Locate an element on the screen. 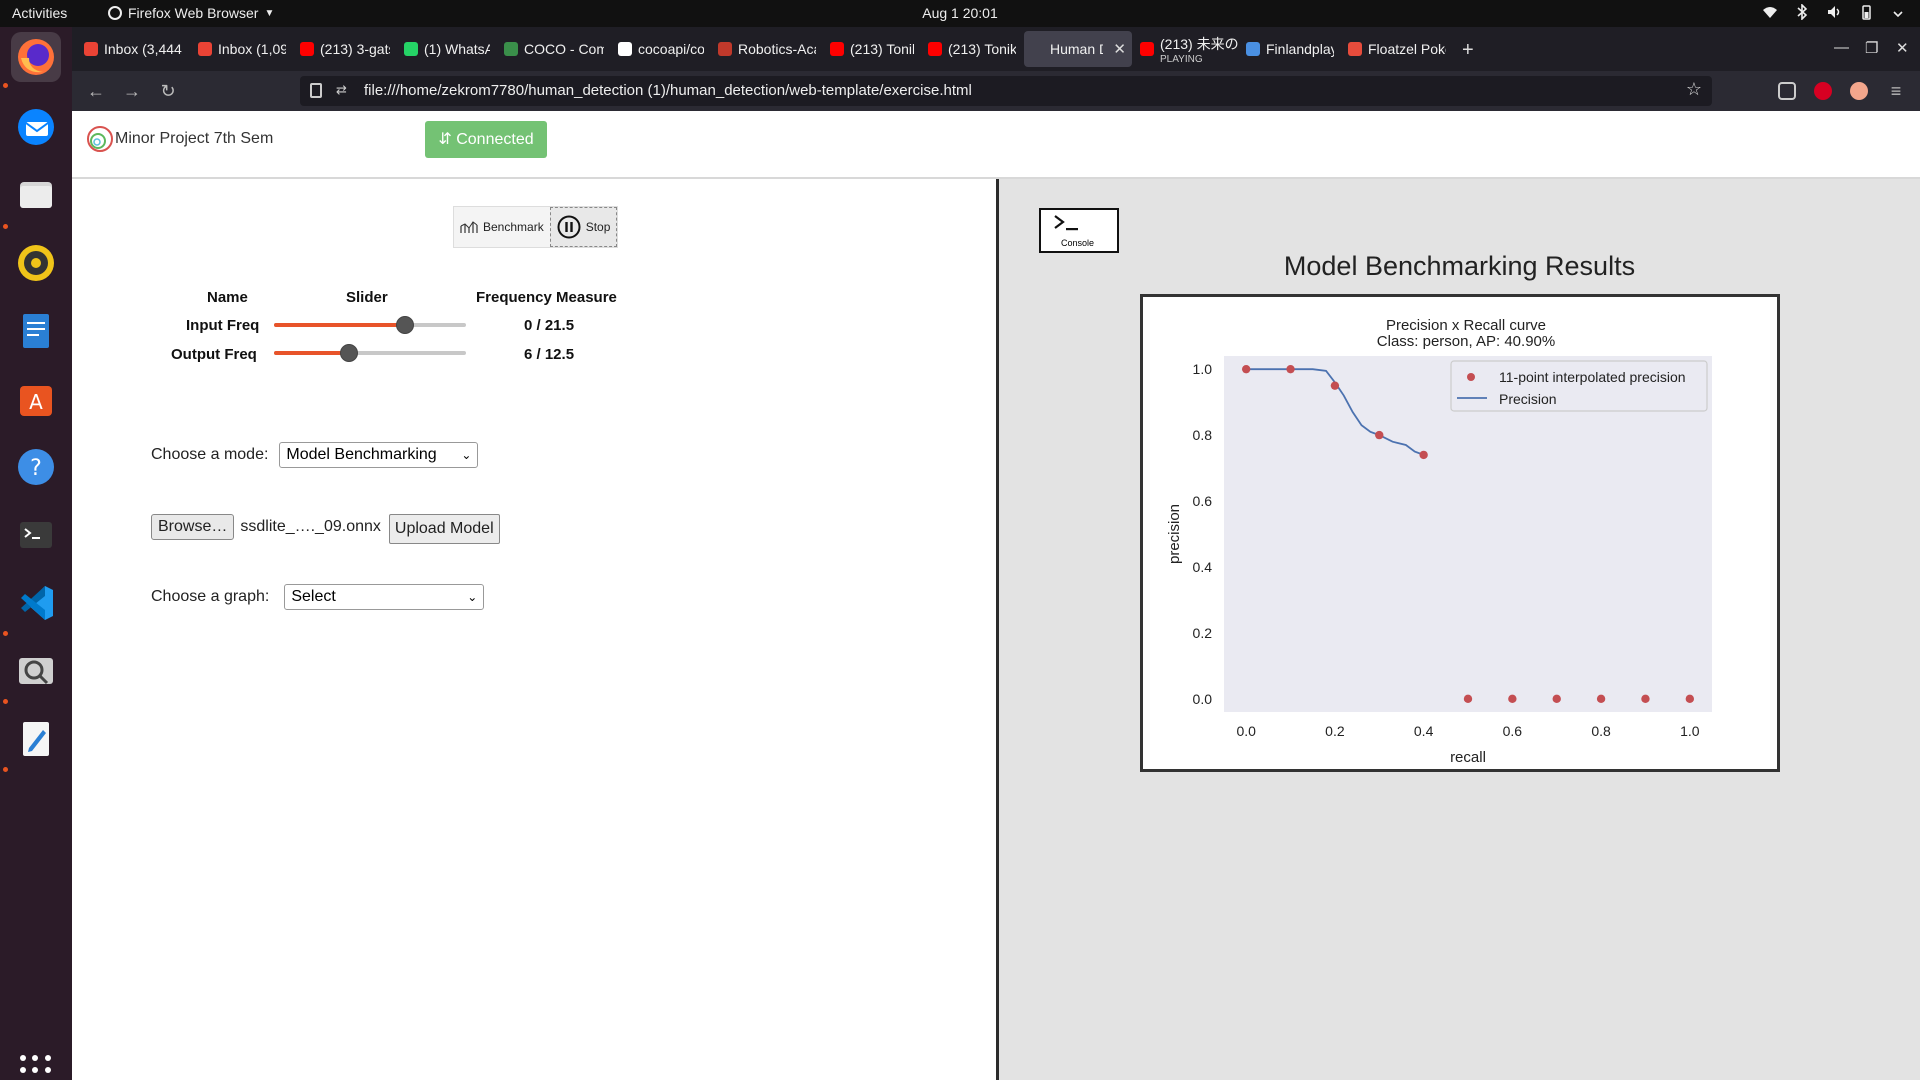  close-window-icon: ✕ is located at coordinates (1902, 48).